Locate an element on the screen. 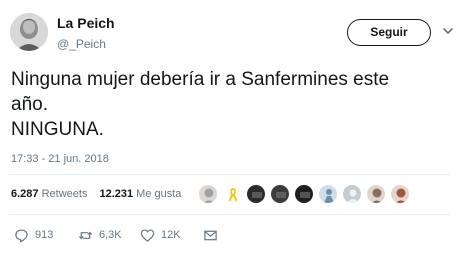 The width and height of the screenshot is (459, 260). retweets-label: Retweets is located at coordinates (64, 194).